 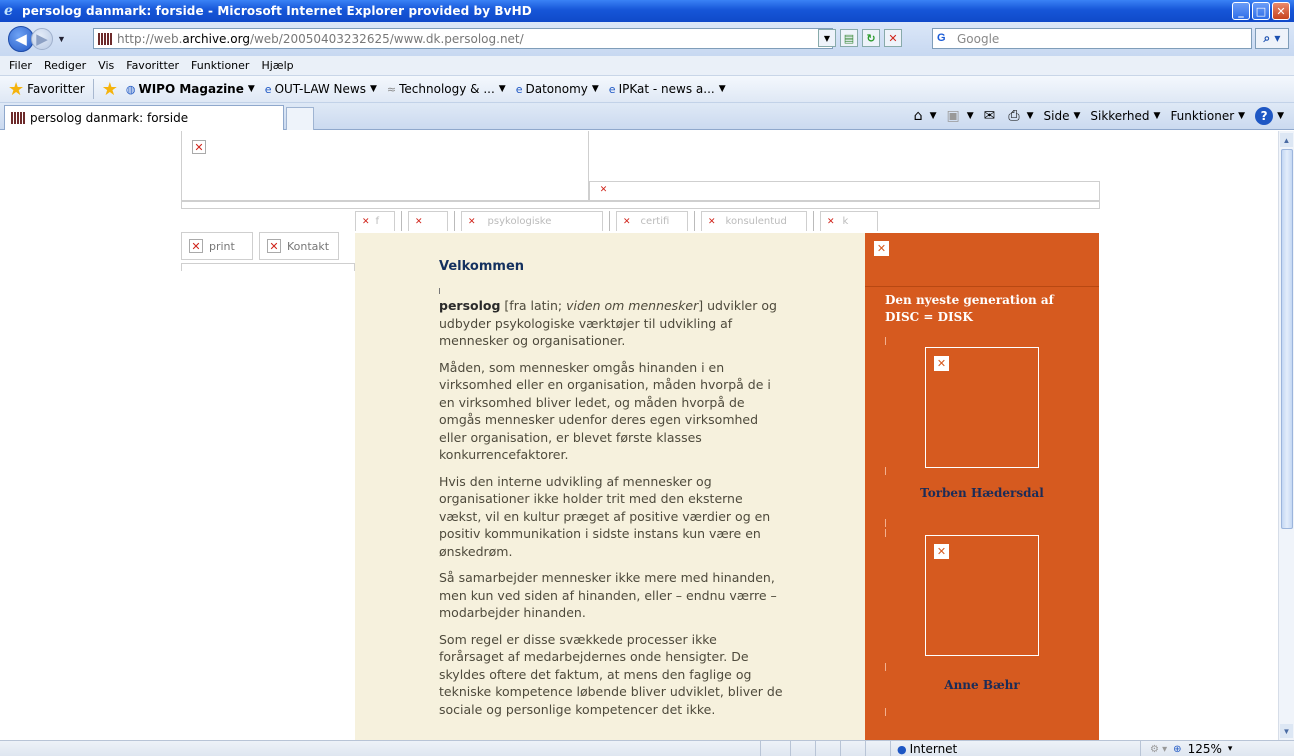 What do you see at coordinates (827, 38) in the screenshot?
I see `address-dropdown-icon: ▼` at bounding box center [827, 38].